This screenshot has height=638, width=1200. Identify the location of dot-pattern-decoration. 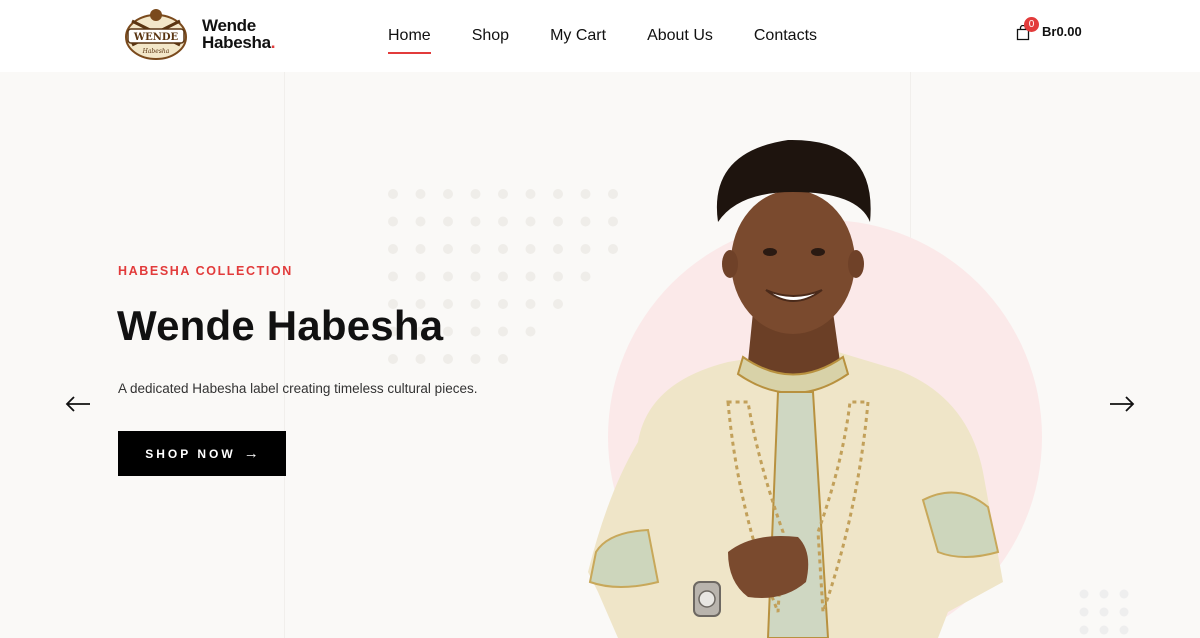
(1104, 612).